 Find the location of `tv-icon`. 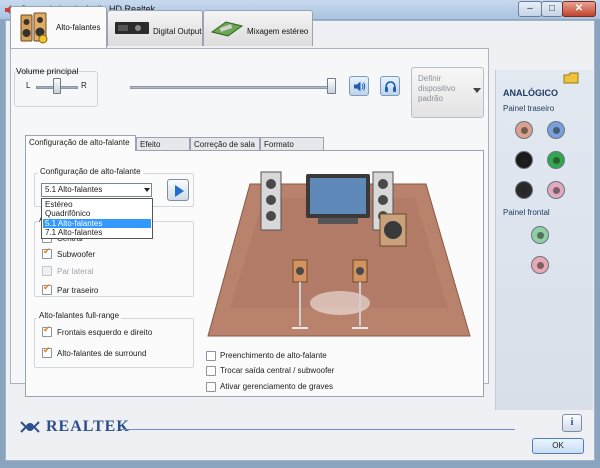

tv-icon is located at coordinates (338, 199).